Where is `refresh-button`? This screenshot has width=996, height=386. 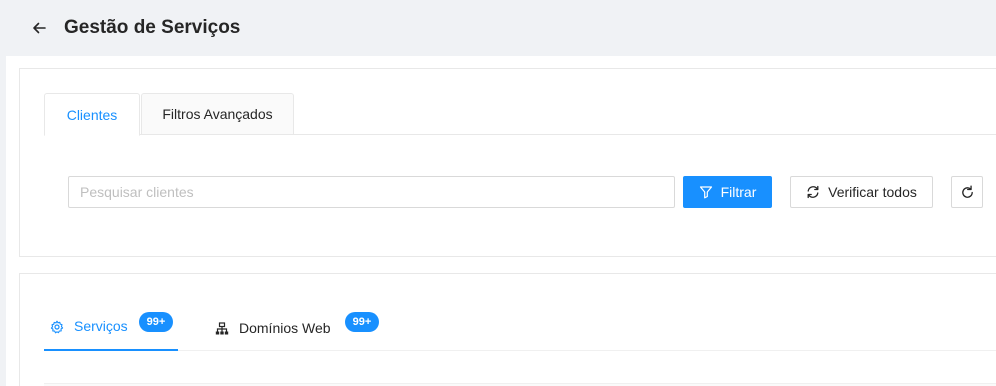 refresh-button is located at coordinates (967, 192).